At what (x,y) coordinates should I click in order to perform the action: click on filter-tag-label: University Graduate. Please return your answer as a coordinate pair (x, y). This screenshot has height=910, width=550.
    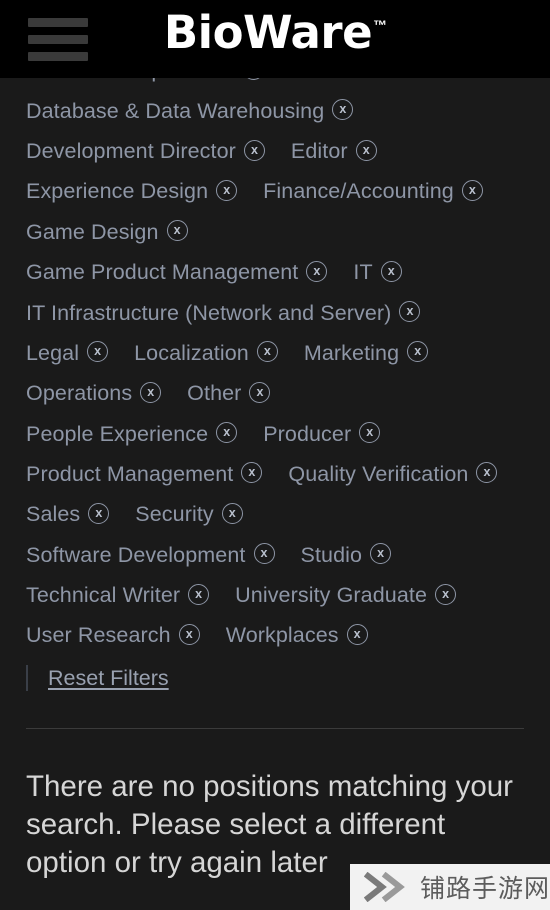
    Looking at the image, I should click on (331, 595).